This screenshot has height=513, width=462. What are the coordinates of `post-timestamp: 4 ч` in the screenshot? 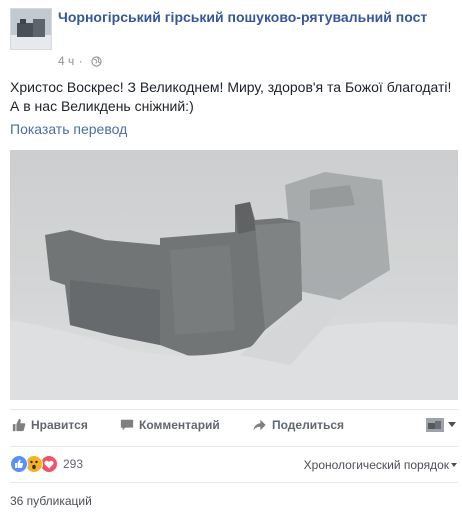 It's located at (66, 61).